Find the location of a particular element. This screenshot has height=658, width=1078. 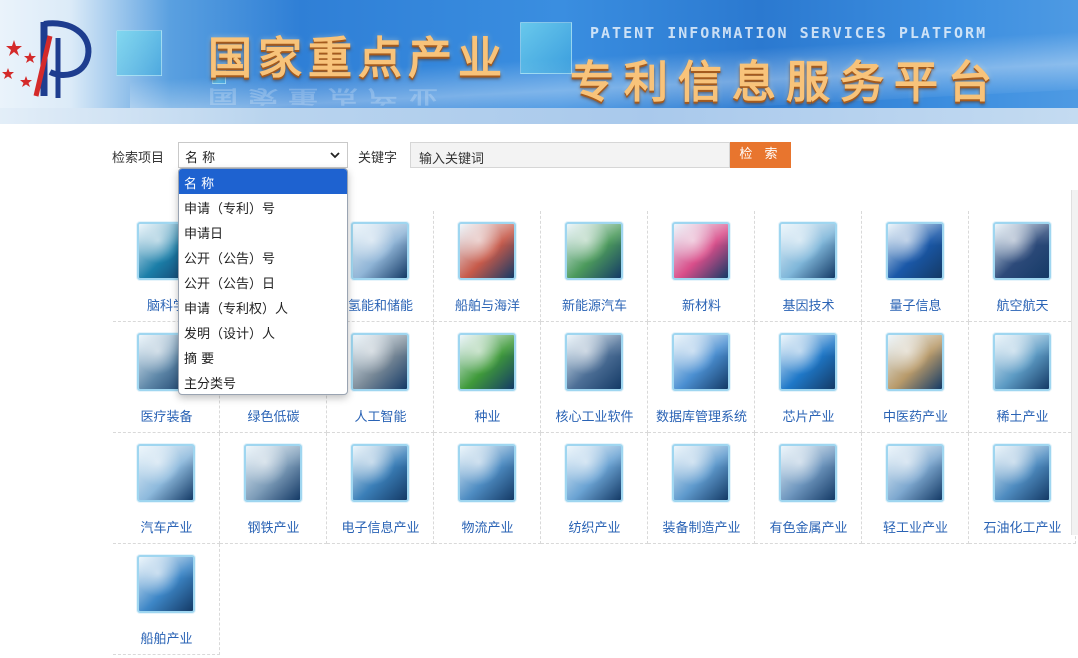

search-button: 检 索 is located at coordinates (760, 155).